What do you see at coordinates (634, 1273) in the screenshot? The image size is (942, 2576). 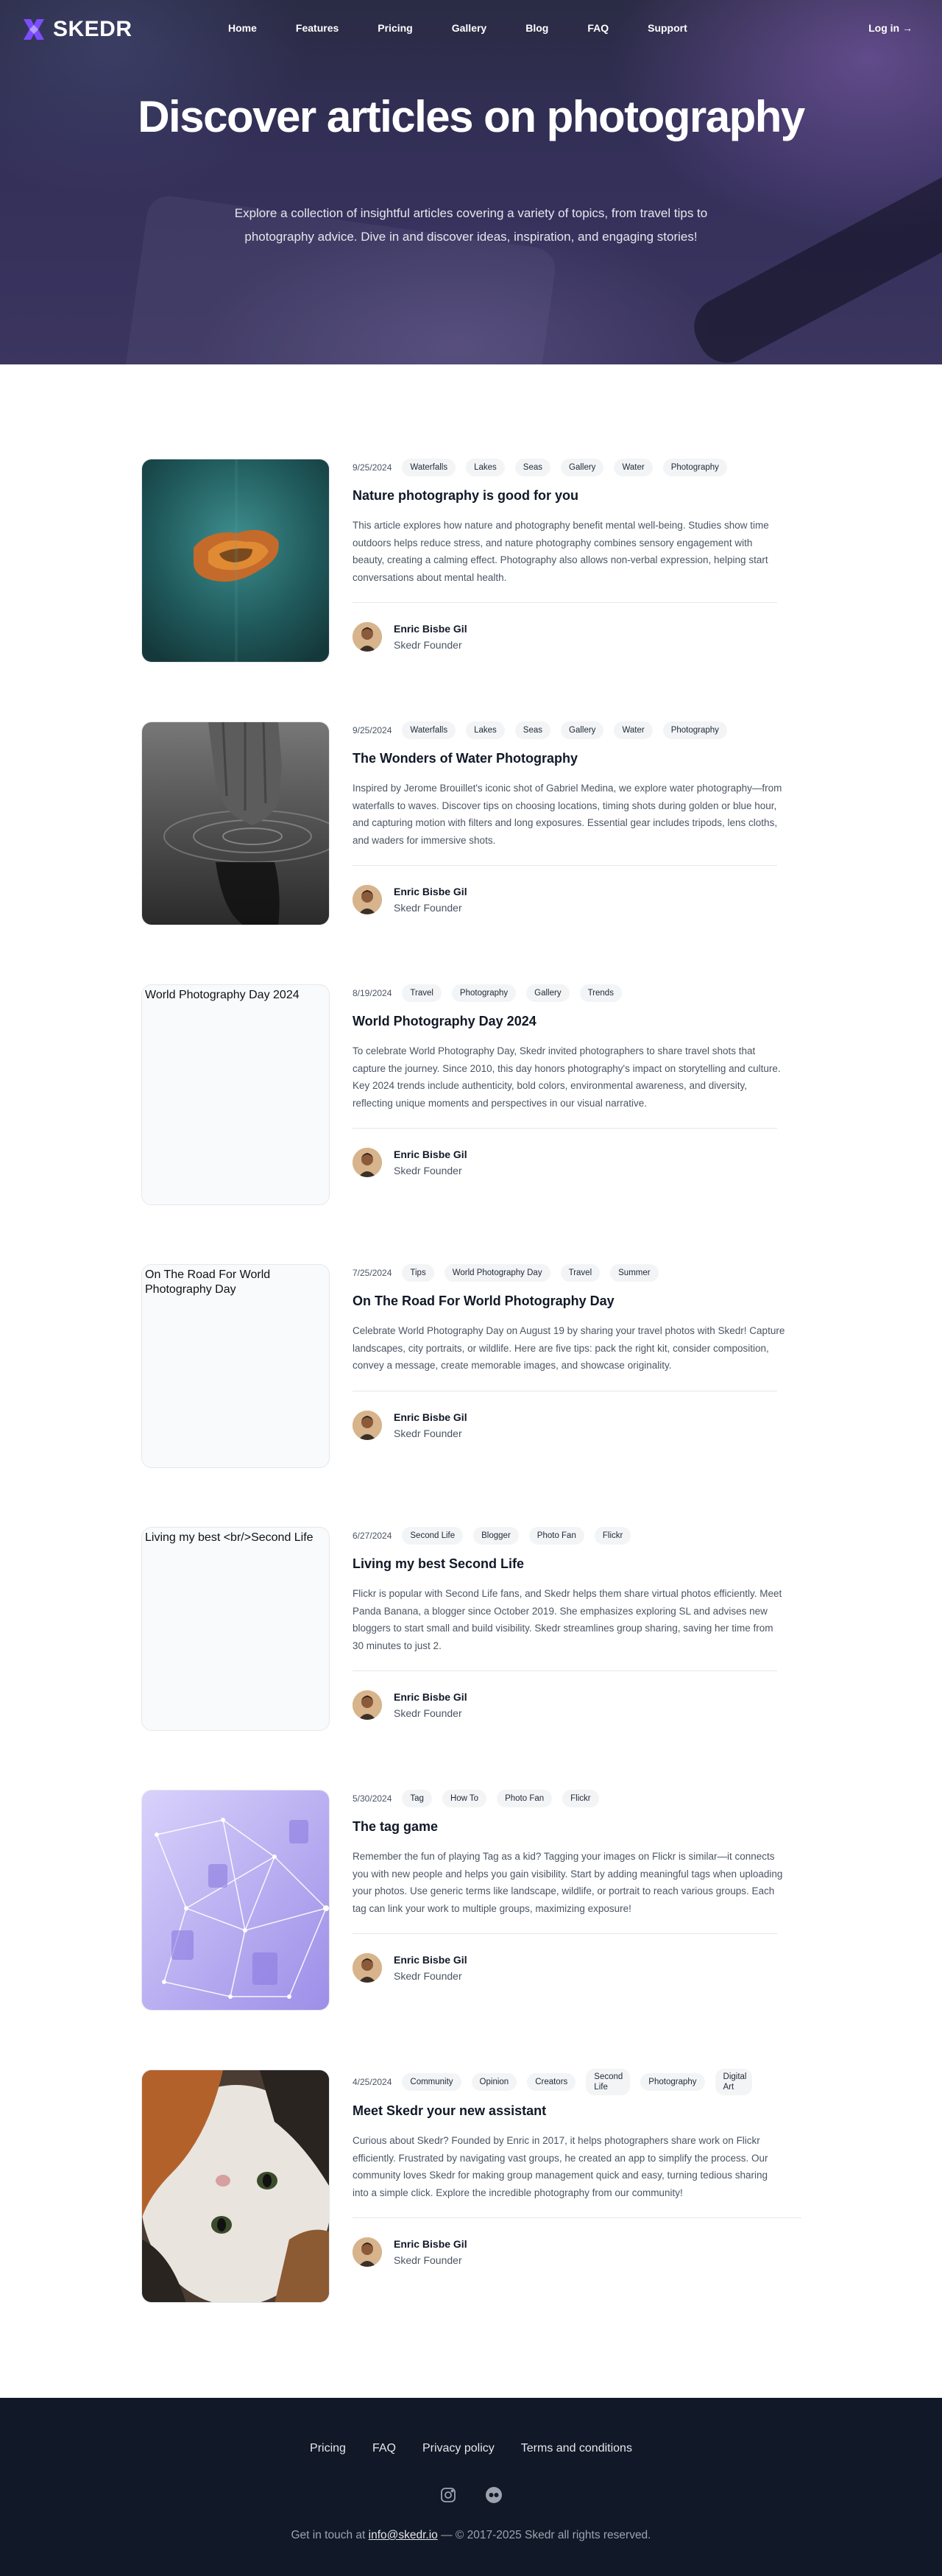 I see `tag-summer: Summer` at bounding box center [634, 1273].